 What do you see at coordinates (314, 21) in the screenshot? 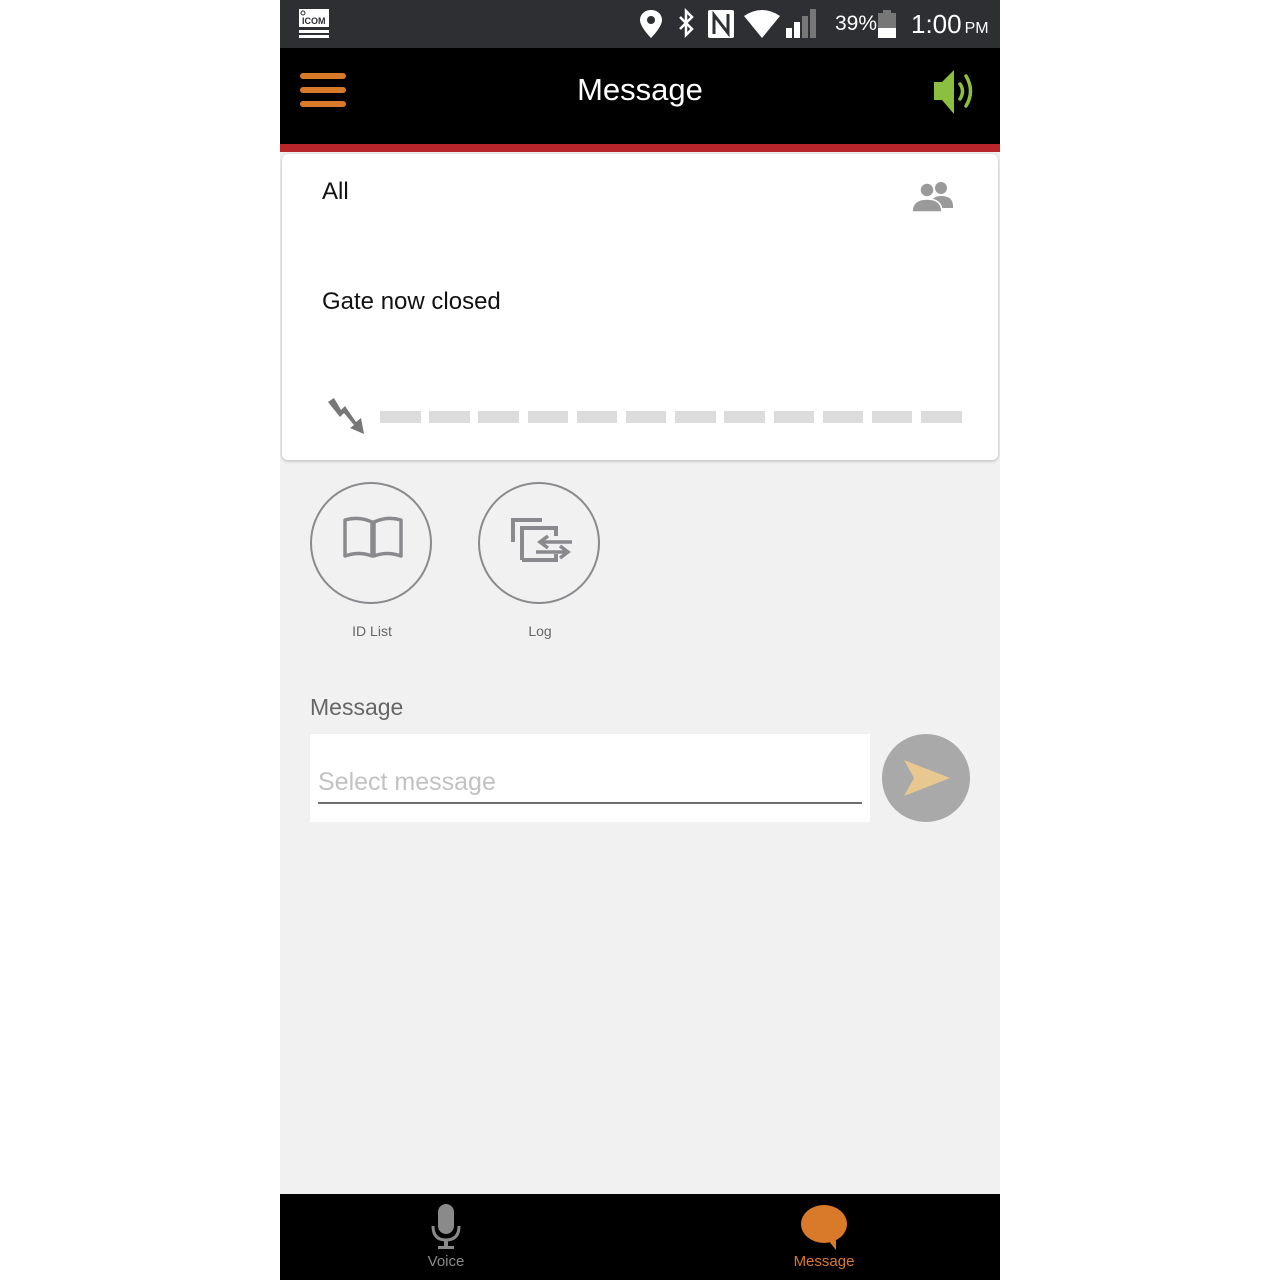
I see `svg-text: ICOM` at bounding box center [314, 21].